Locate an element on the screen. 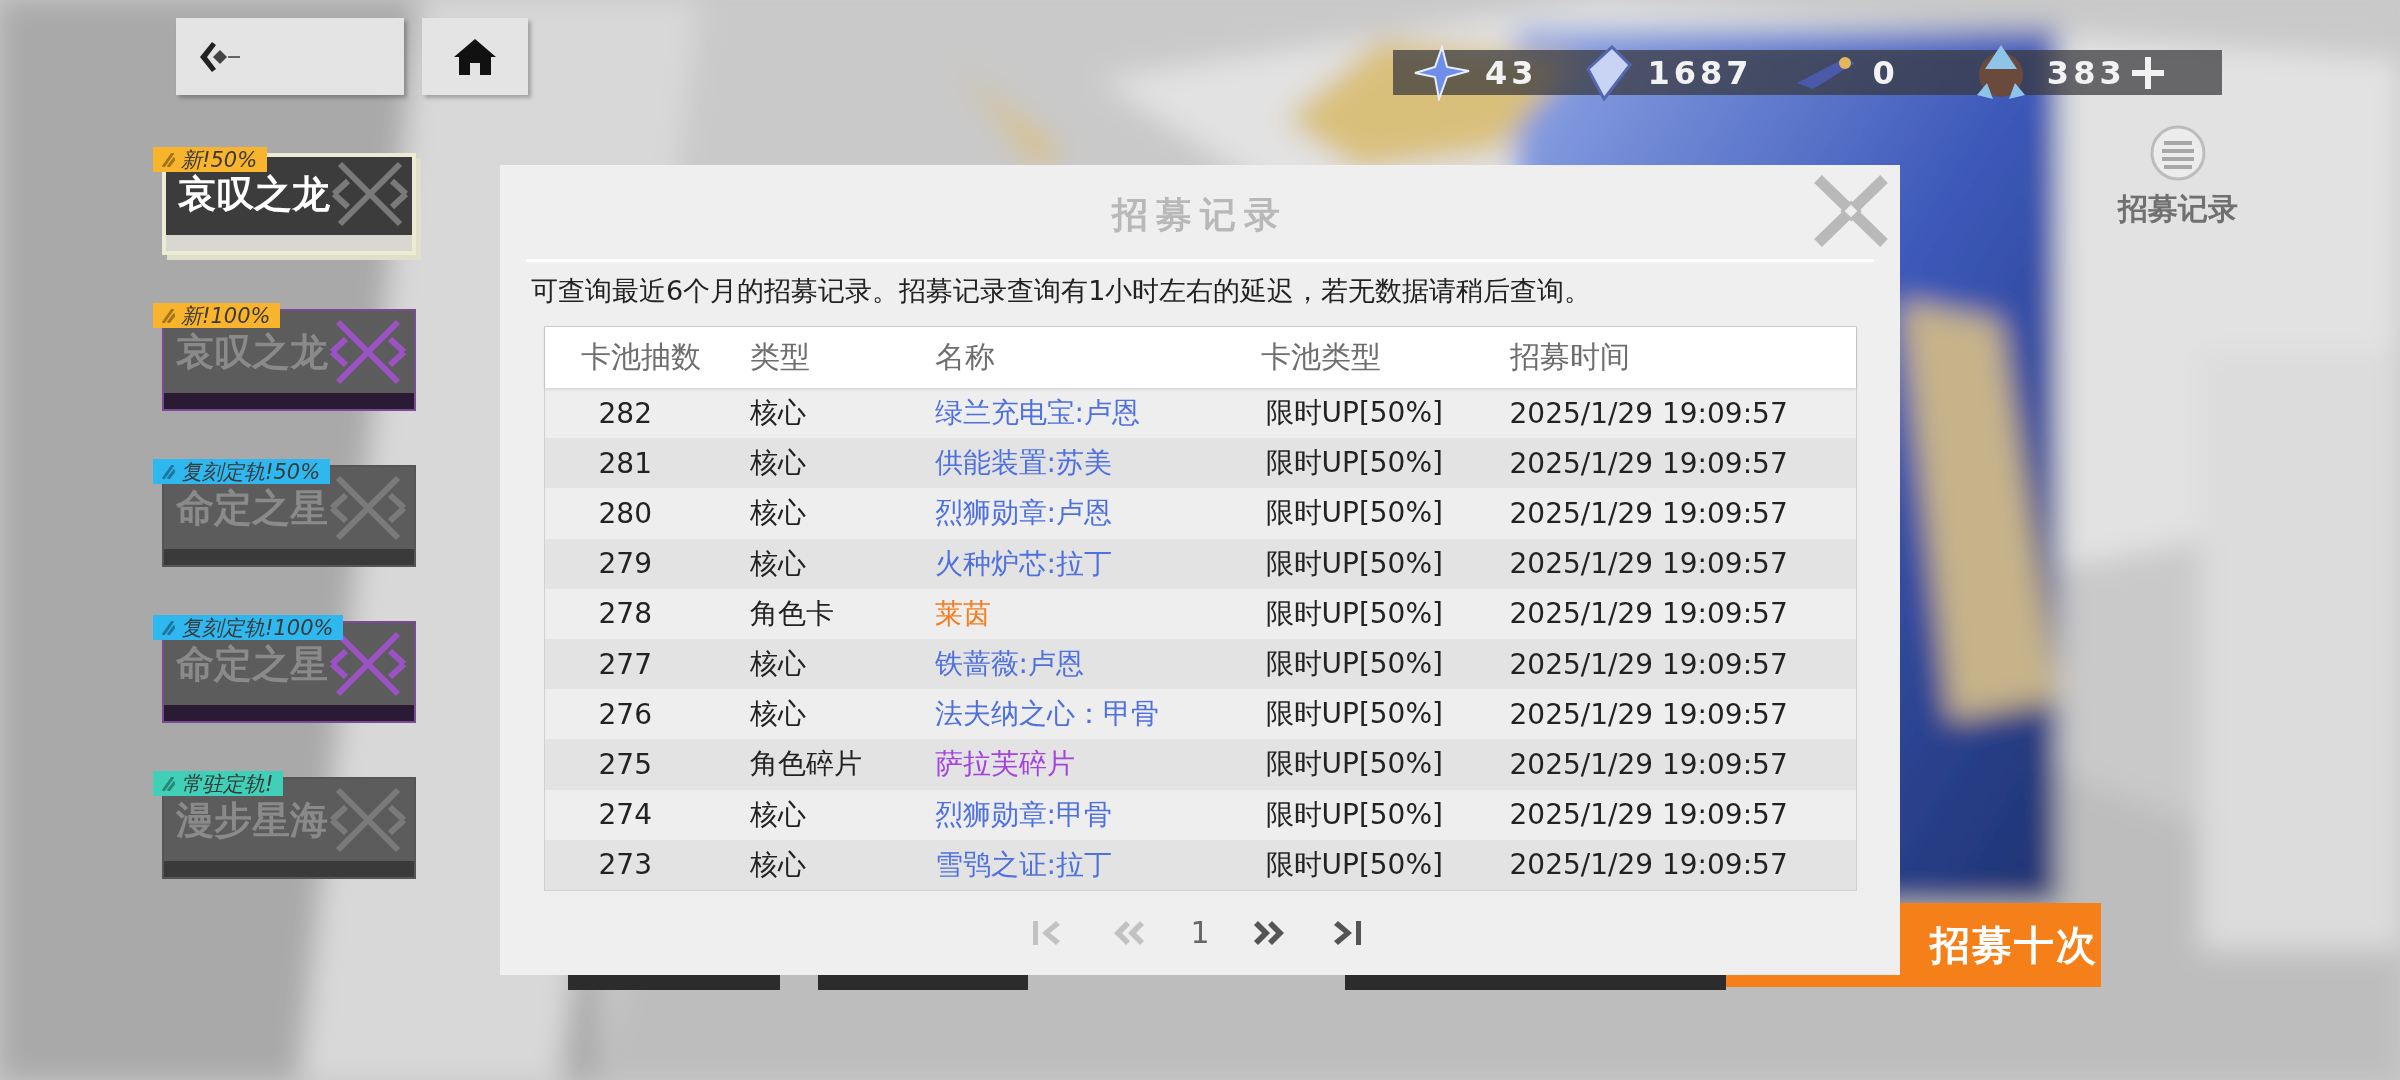 The width and height of the screenshot is (2400, 1080). item-name-cell-text: 烈狮勋章:甲骨 is located at coordinates (1023, 814).